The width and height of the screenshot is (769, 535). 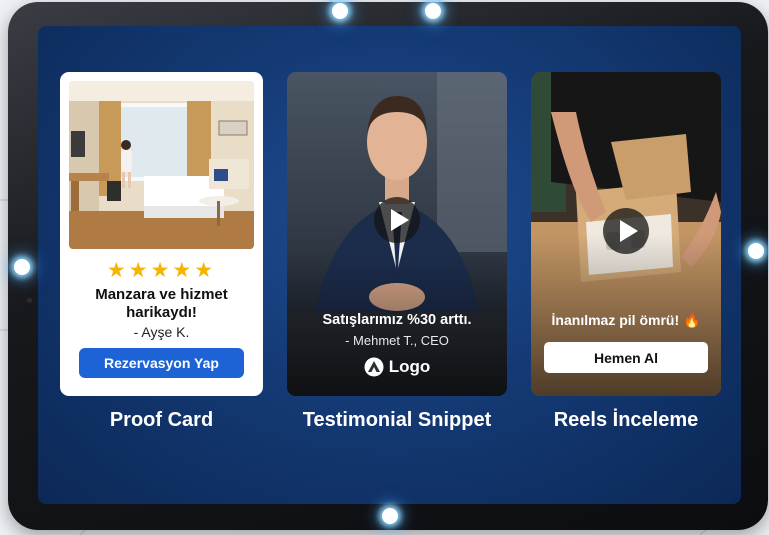 I want to click on brand-logo: Logo, so click(x=397, y=367).